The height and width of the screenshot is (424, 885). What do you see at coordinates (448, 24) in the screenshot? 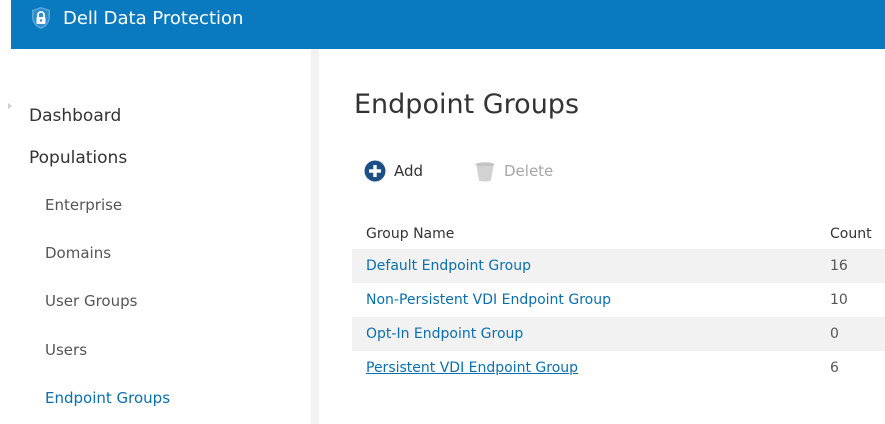
I see `app-header: Dell Data Protection` at bounding box center [448, 24].